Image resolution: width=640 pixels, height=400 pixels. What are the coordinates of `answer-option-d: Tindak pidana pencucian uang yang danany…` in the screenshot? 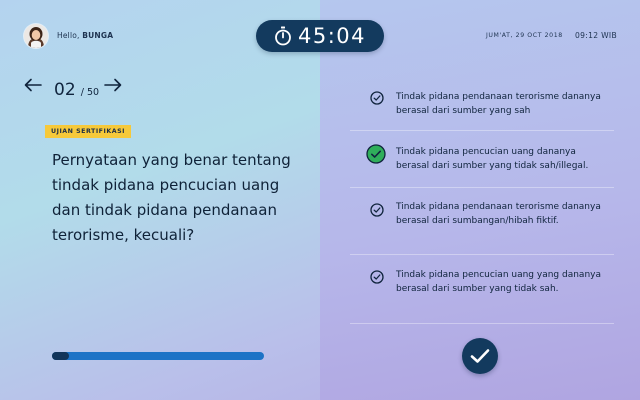 It's located at (482, 289).